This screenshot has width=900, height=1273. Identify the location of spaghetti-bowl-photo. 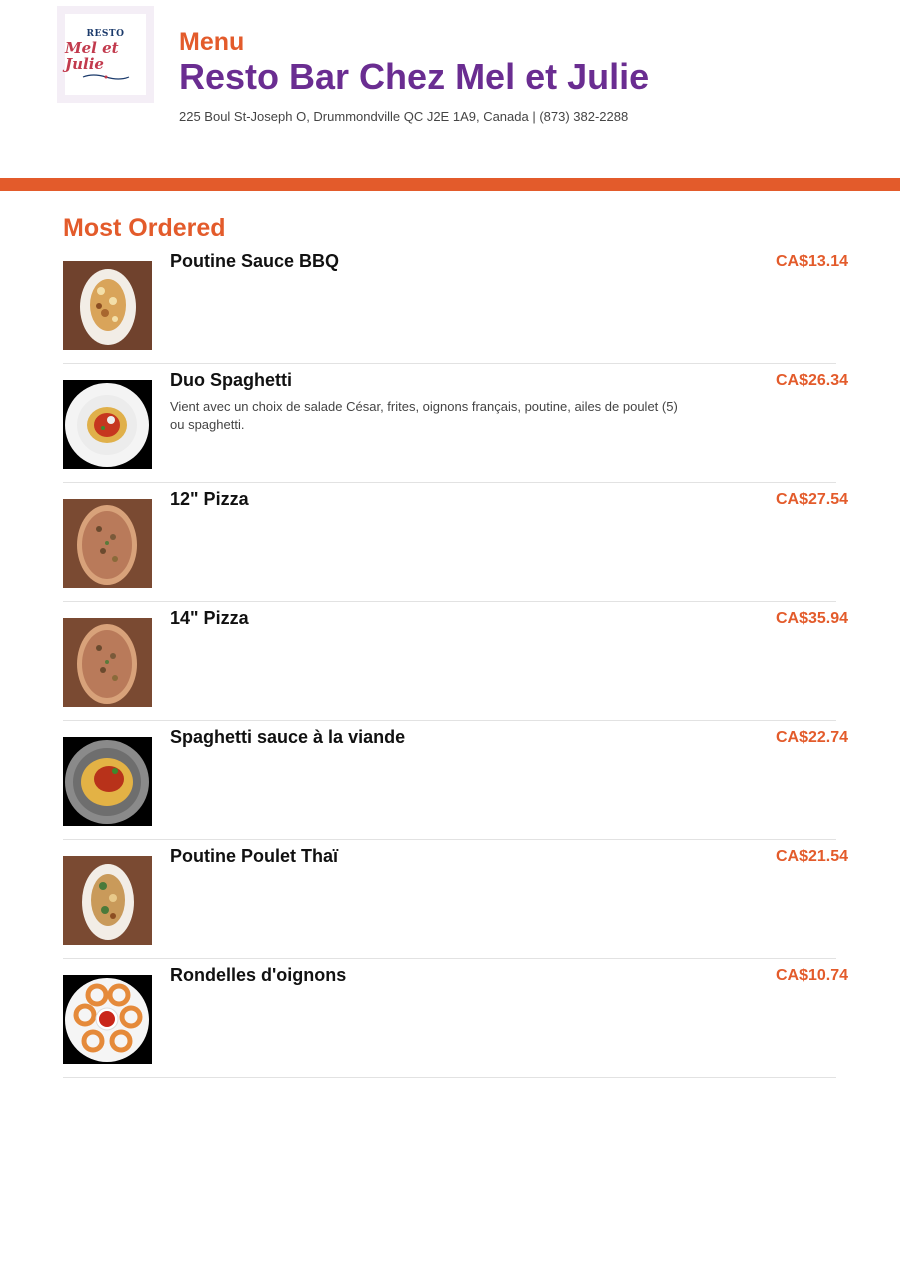
(107, 781).